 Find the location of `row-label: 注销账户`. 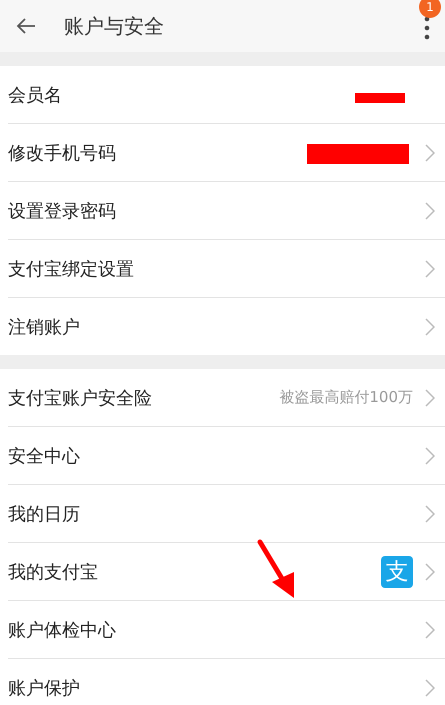

row-label: 注销账户 is located at coordinates (44, 327).